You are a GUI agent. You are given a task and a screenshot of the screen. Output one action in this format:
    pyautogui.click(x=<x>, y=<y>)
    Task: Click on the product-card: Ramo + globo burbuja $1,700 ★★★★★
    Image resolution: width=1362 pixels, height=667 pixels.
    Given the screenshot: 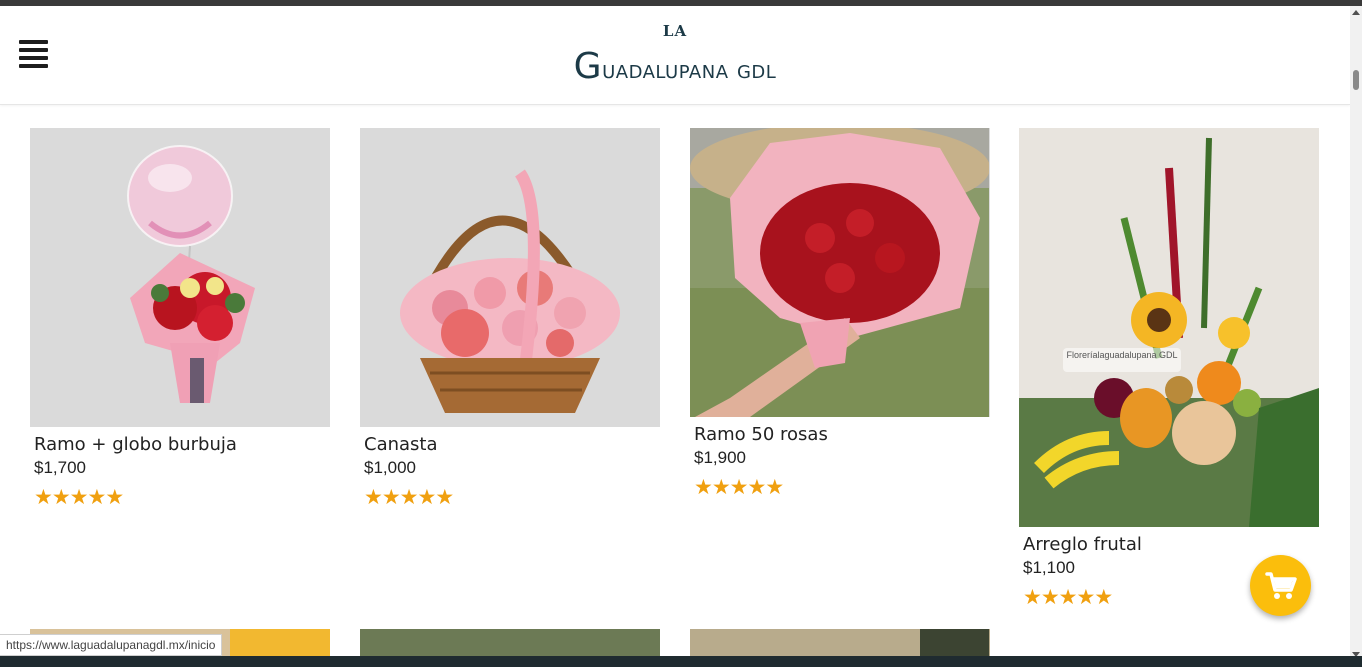 What is the action you would take?
    pyautogui.click(x=180, y=319)
    